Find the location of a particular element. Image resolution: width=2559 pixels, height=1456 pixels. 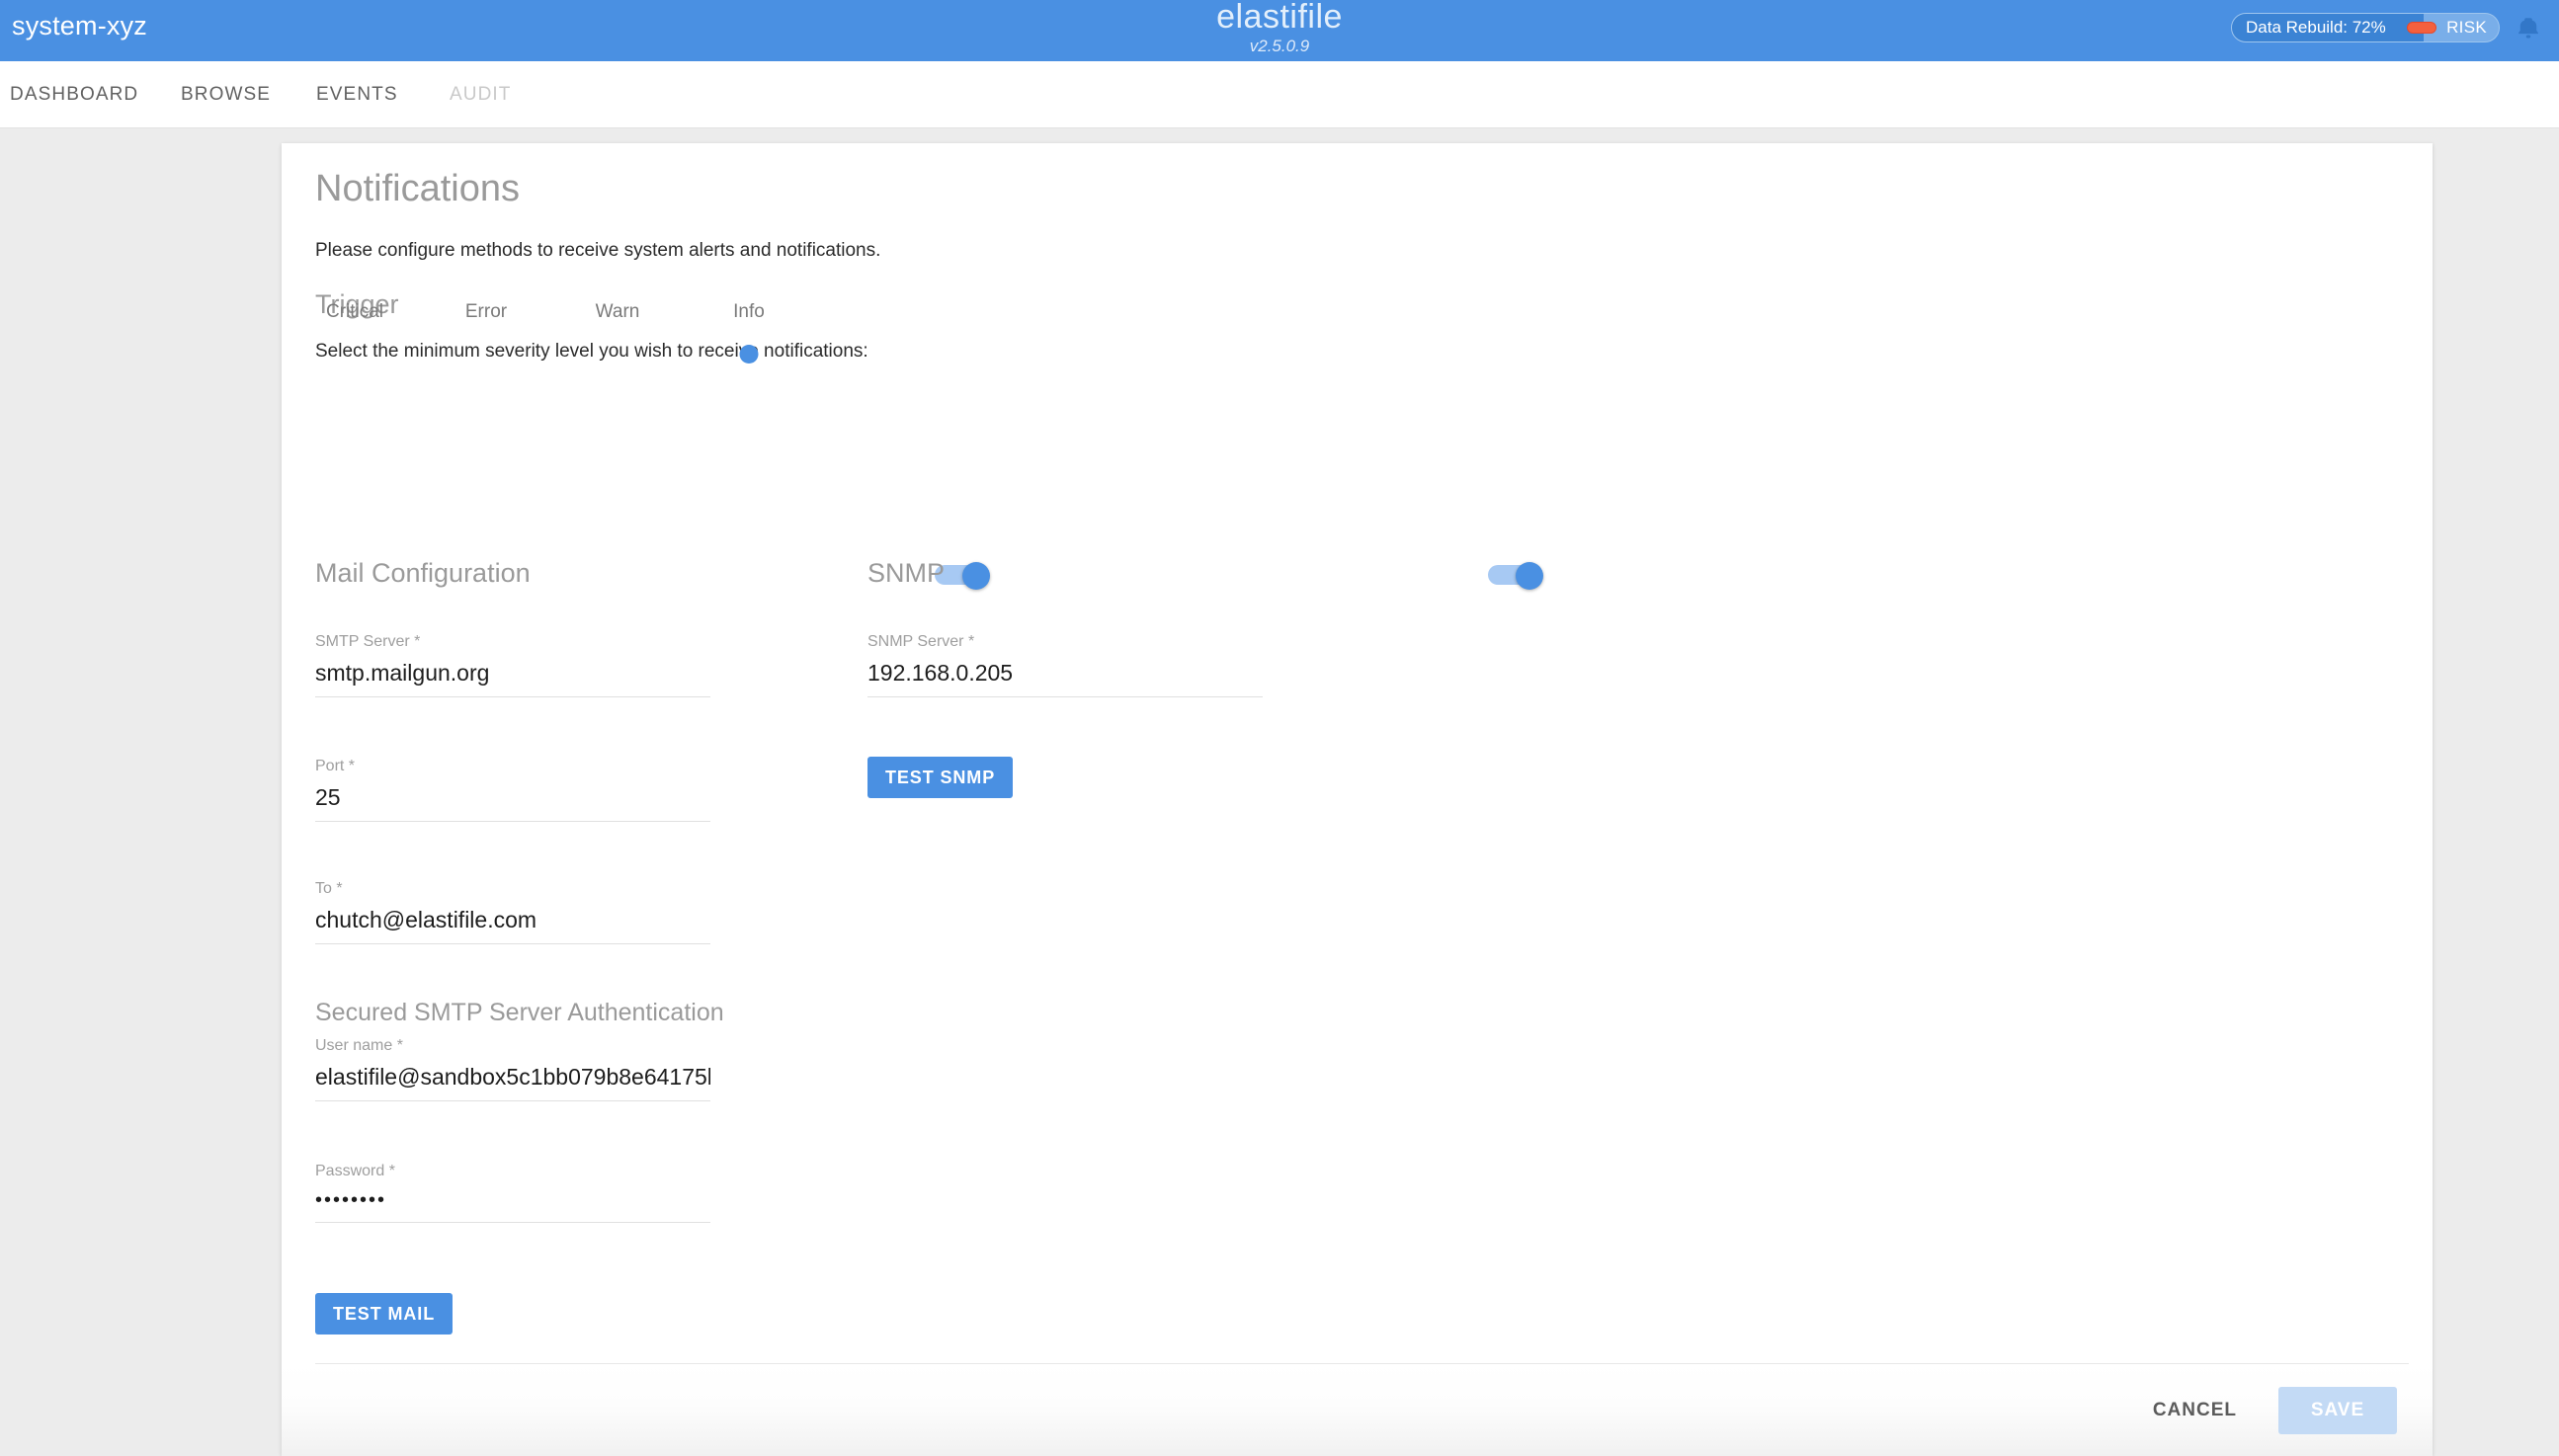

nav-tab-browse-label: BROWSE is located at coordinates (226, 94).